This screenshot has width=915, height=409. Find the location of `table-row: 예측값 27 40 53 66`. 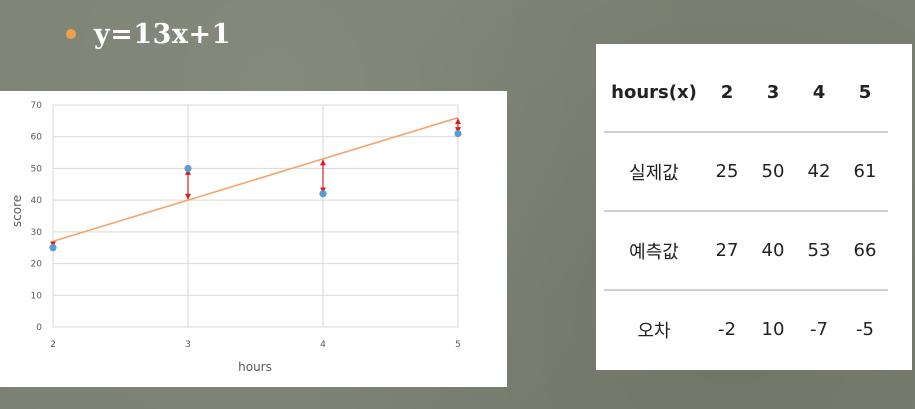

table-row: 예측값 27 40 53 66 is located at coordinates (746, 251).